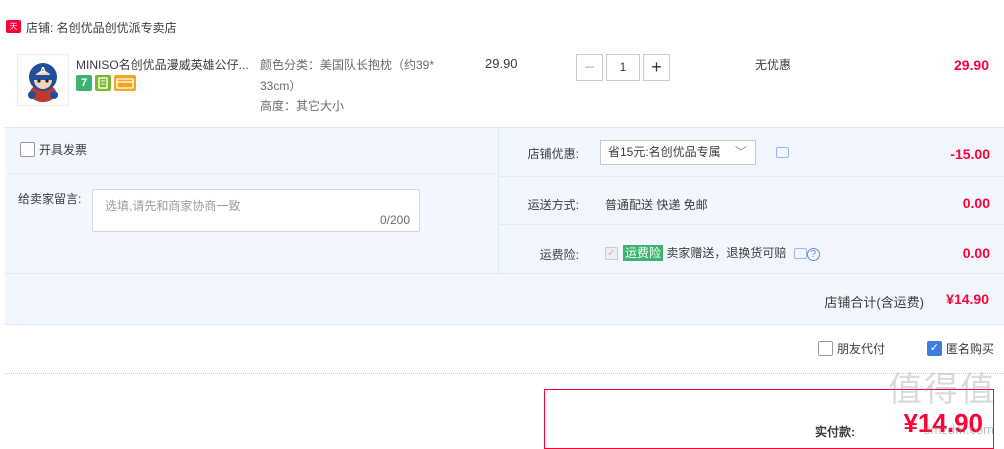 This screenshot has width=1004, height=449. Describe the element at coordinates (347, 65) in the screenshot. I see `sku-color: 颜色分类：美国队长抱枕（约39*` at that location.